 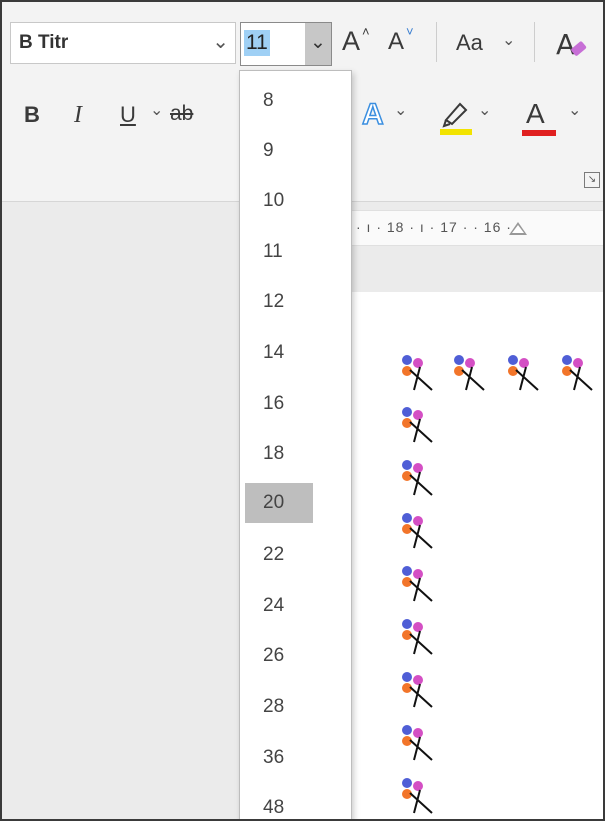 I want to click on clear-formatting-icon: A, so click(x=571, y=44).